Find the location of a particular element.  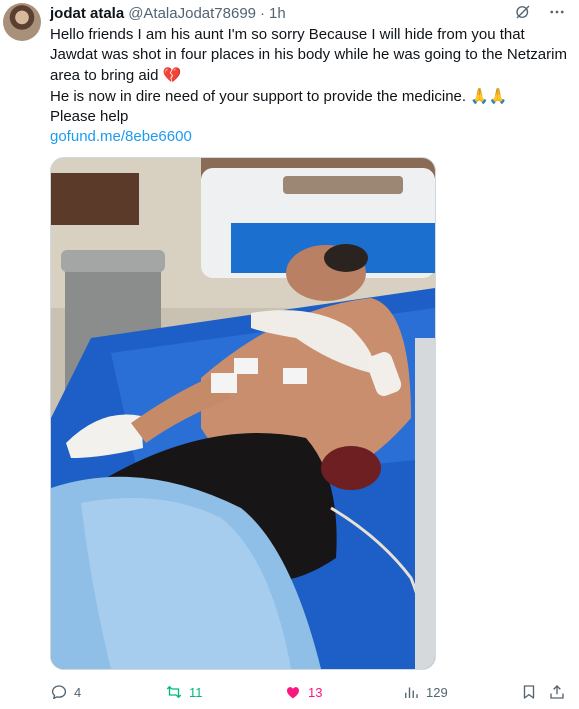

tweet-header: jodat atala @AtalaJodat78699 · 1h is located at coordinates (308, 13).